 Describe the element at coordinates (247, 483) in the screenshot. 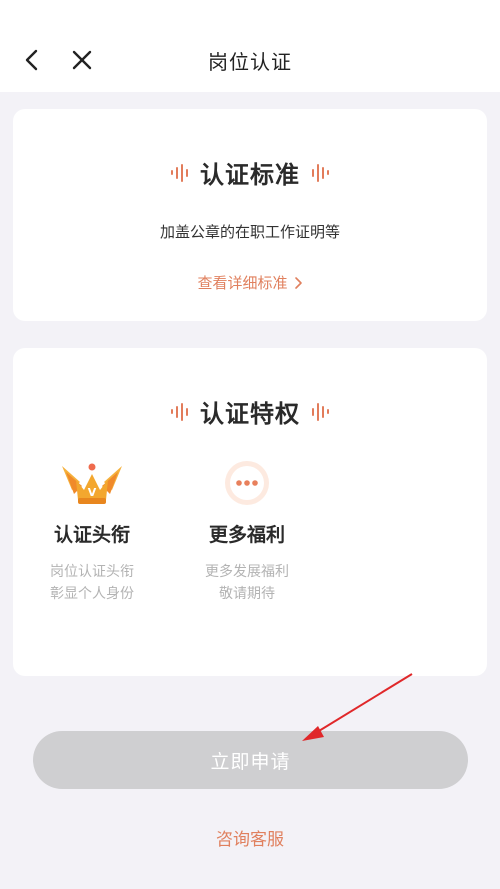

I see `more-dots-icon` at that location.